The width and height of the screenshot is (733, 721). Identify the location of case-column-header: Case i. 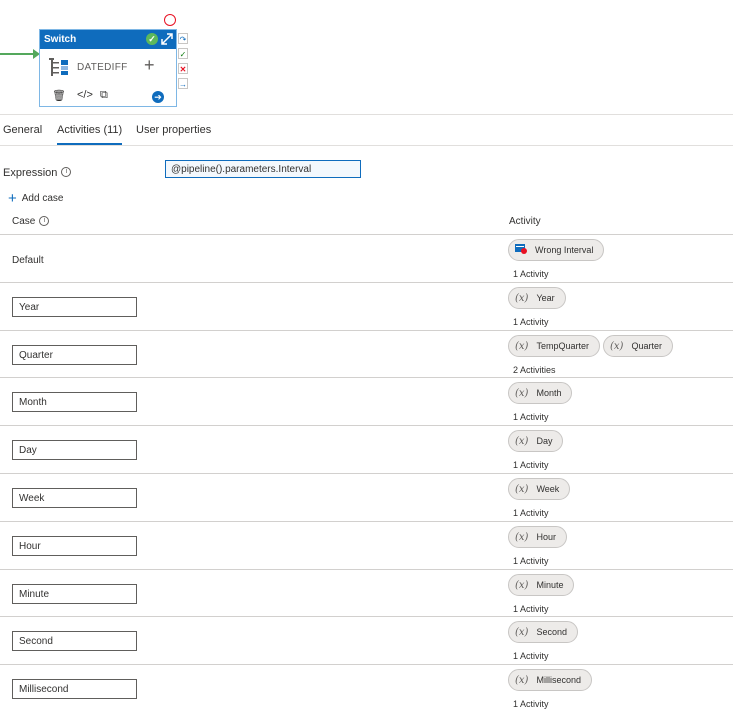
(31, 221).